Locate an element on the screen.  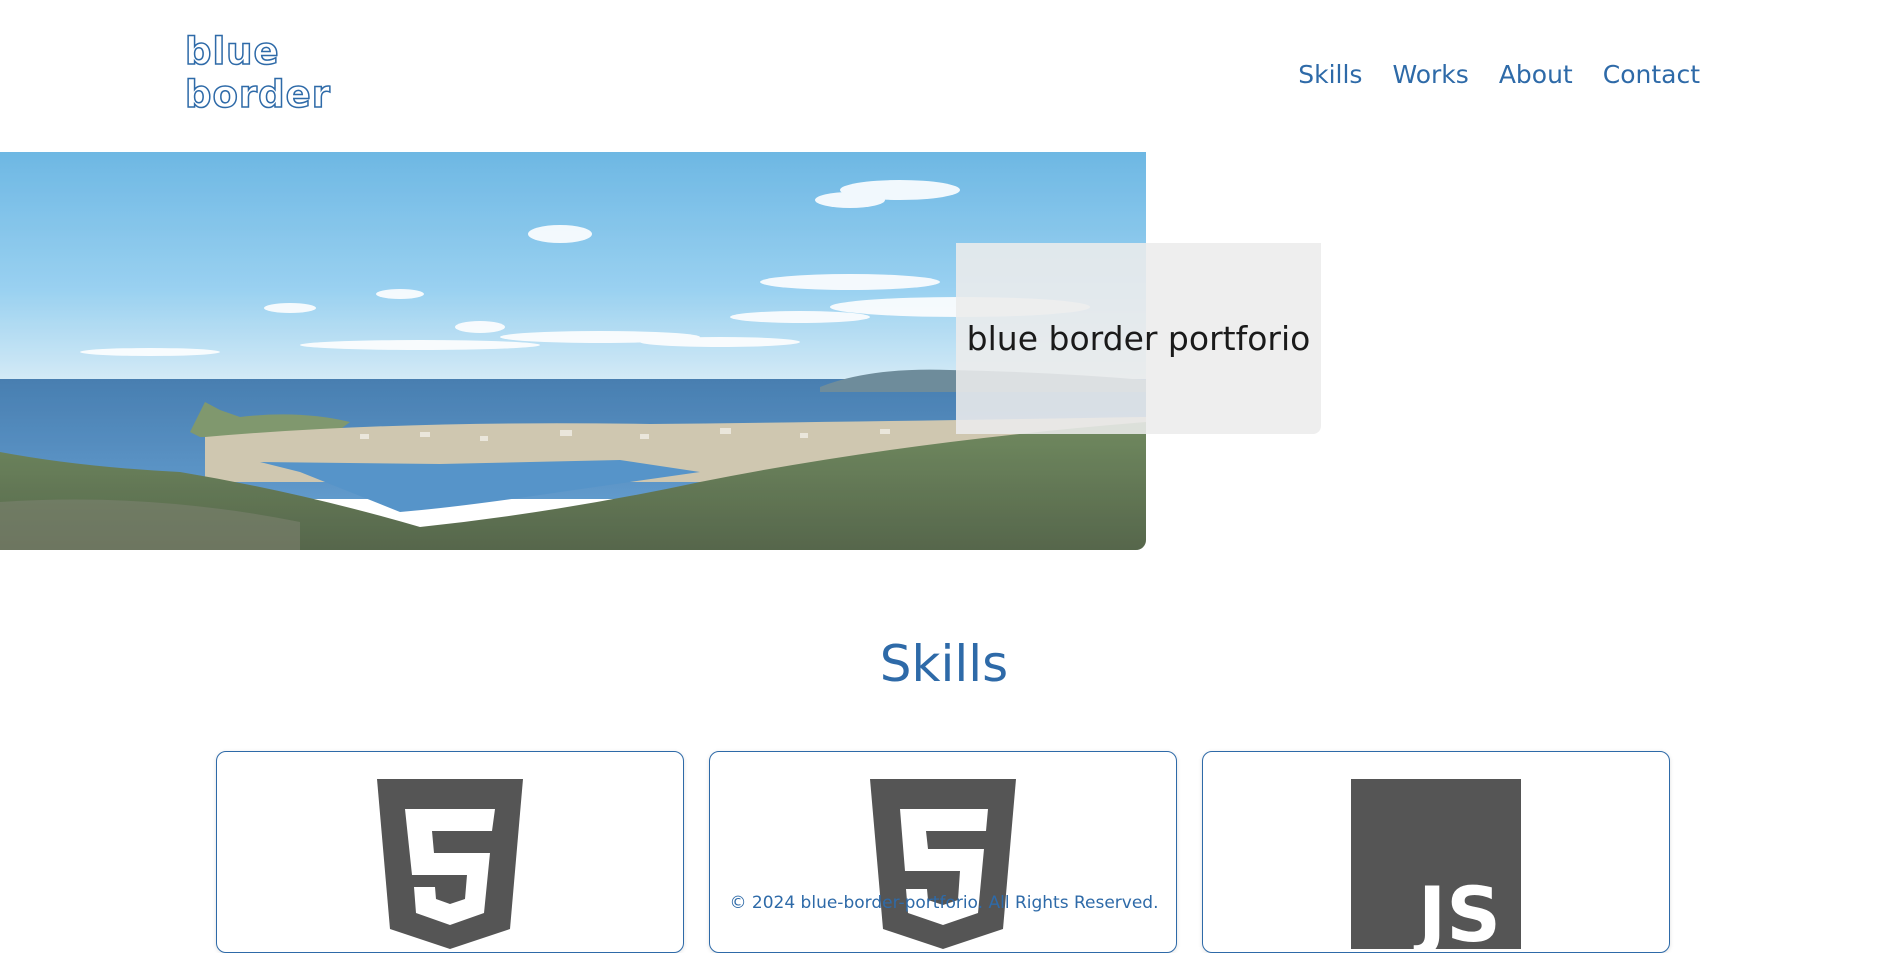
skills-title: Skills is located at coordinates (944, 664).